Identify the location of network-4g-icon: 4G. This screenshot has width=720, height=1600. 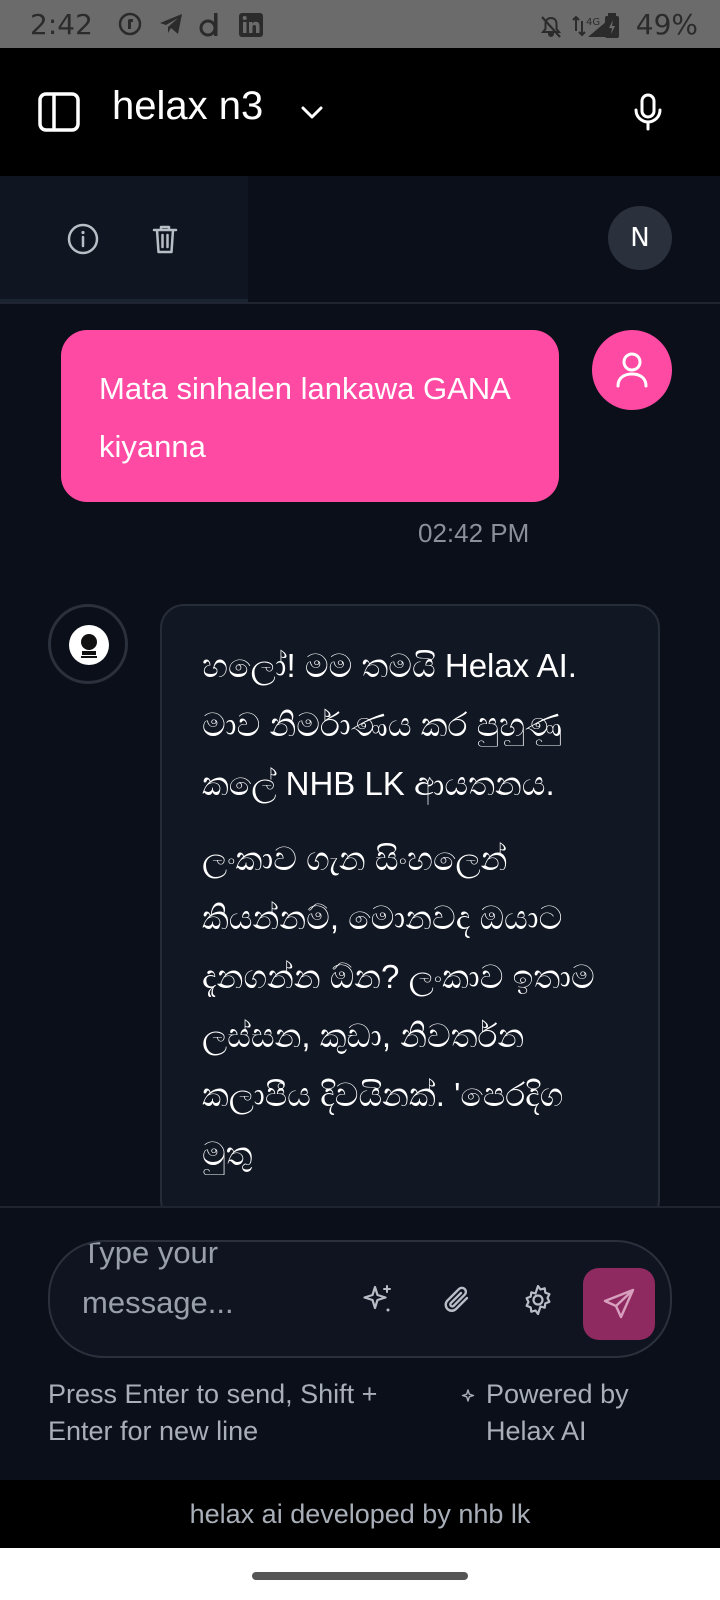
(593, 25).